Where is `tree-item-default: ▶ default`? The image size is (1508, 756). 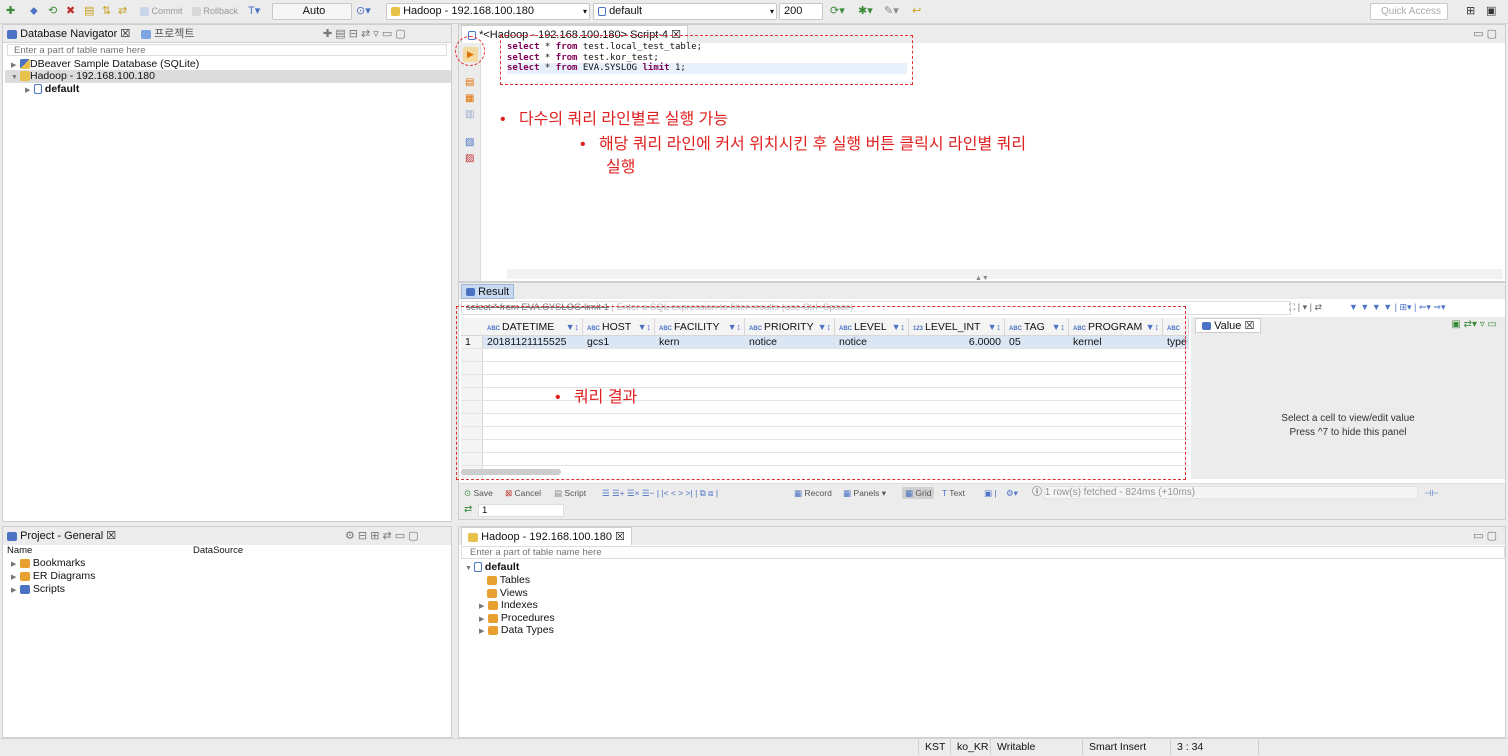
tree-item-default: ▶ default is located at coordinates (52, 89).